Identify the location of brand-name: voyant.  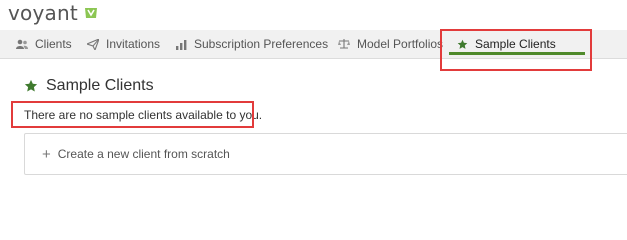
(43, 13).